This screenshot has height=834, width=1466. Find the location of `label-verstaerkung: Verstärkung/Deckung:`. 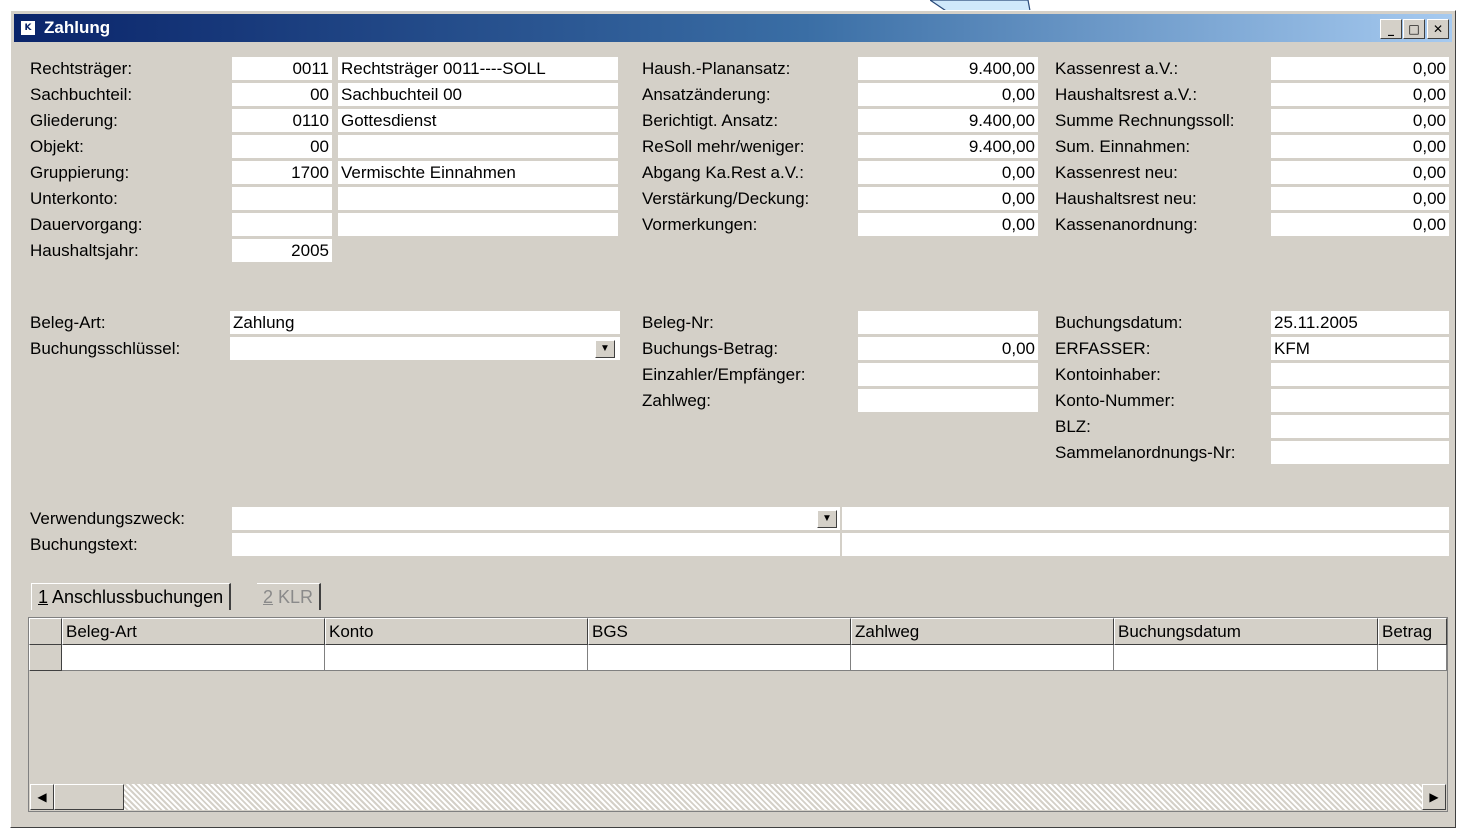

label-verstaerkung: Verstärkung/Deckung: is located at coordinates (726, 198).